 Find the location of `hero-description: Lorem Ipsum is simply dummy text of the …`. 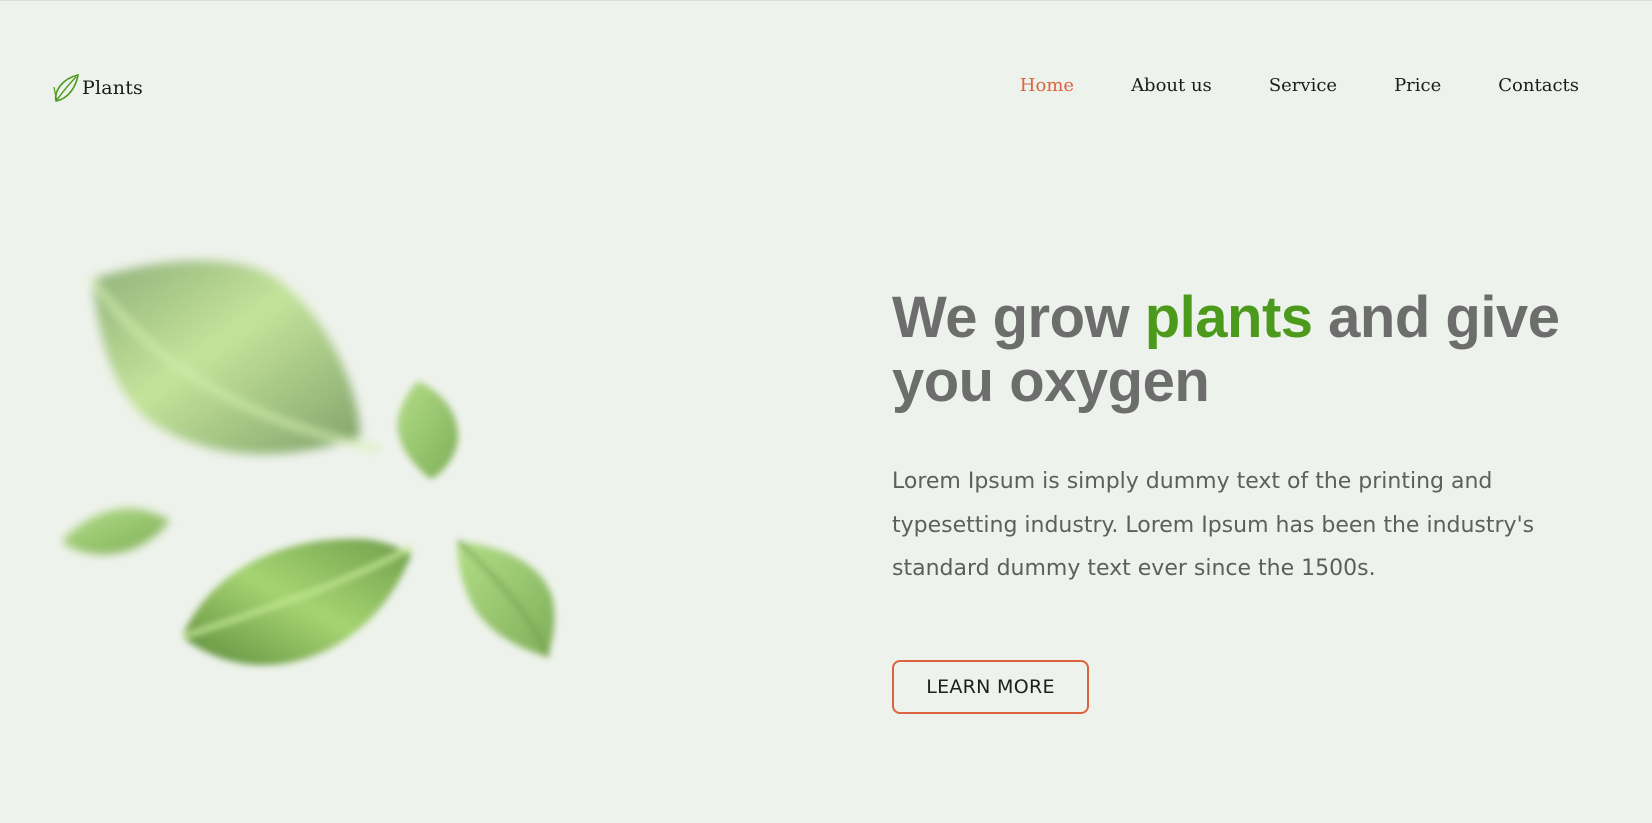

hero-description: Lorem Ipsum is simply dummy text of the … is located at coordinates (1213, 525).